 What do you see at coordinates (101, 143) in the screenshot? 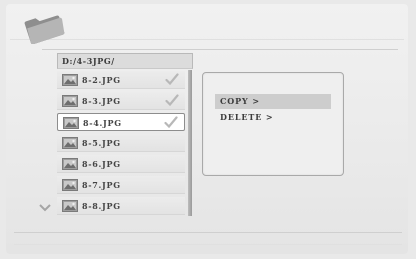
I see `file-name: 8-5.JPG` at bounding box center [101, 143].